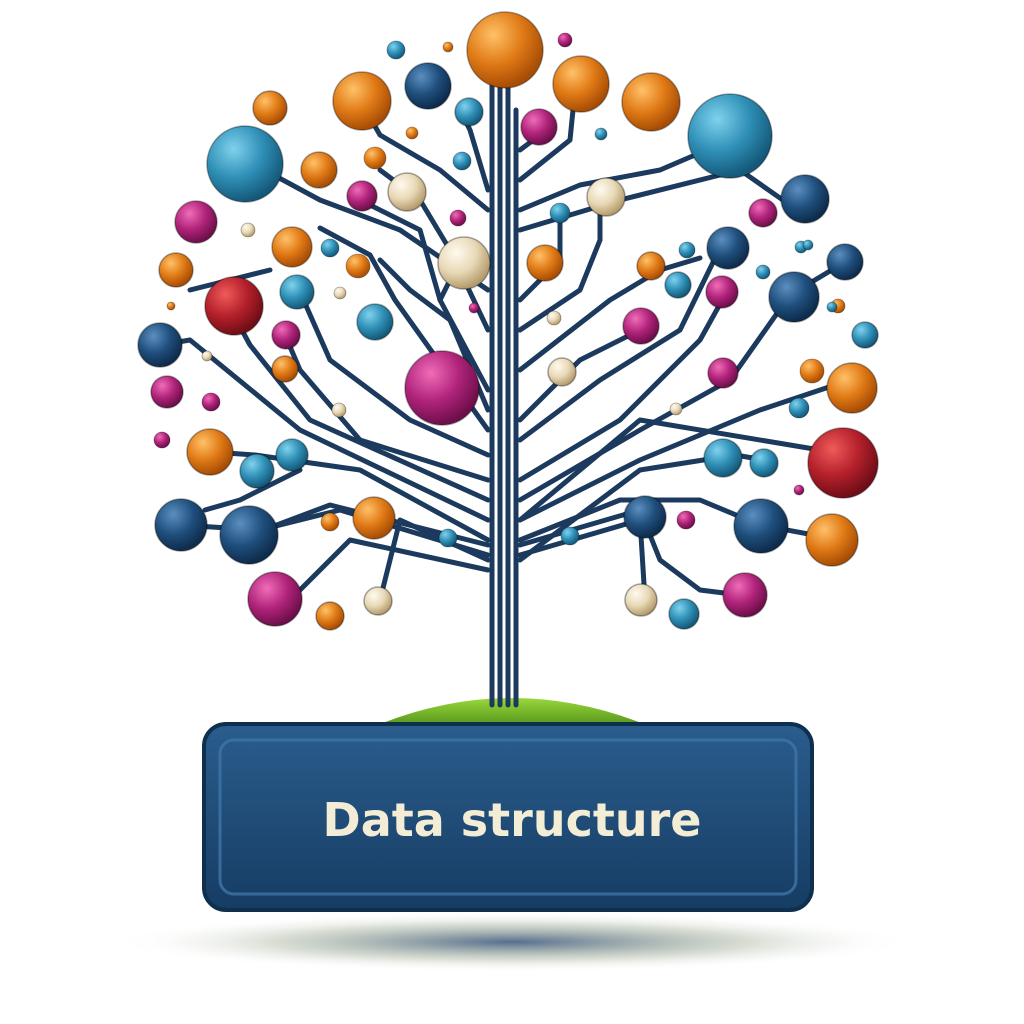 Image resolution: width=1024 pixels, height=1024 pixels. Describe the element at coordinates (504, 387) in the screenshot. I see `tree-trunk` at that location.